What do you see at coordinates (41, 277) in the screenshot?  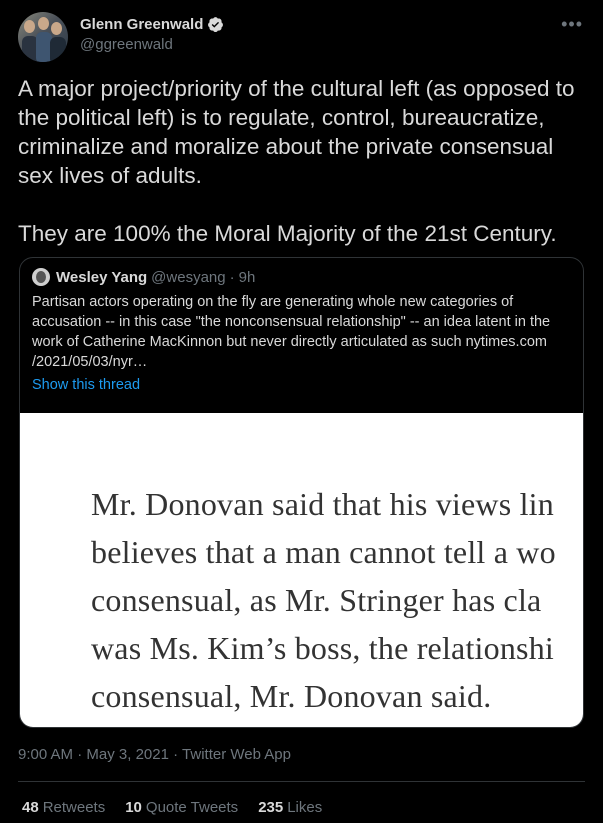 I see `quoted-avatar` at bounding box center [41, 277].